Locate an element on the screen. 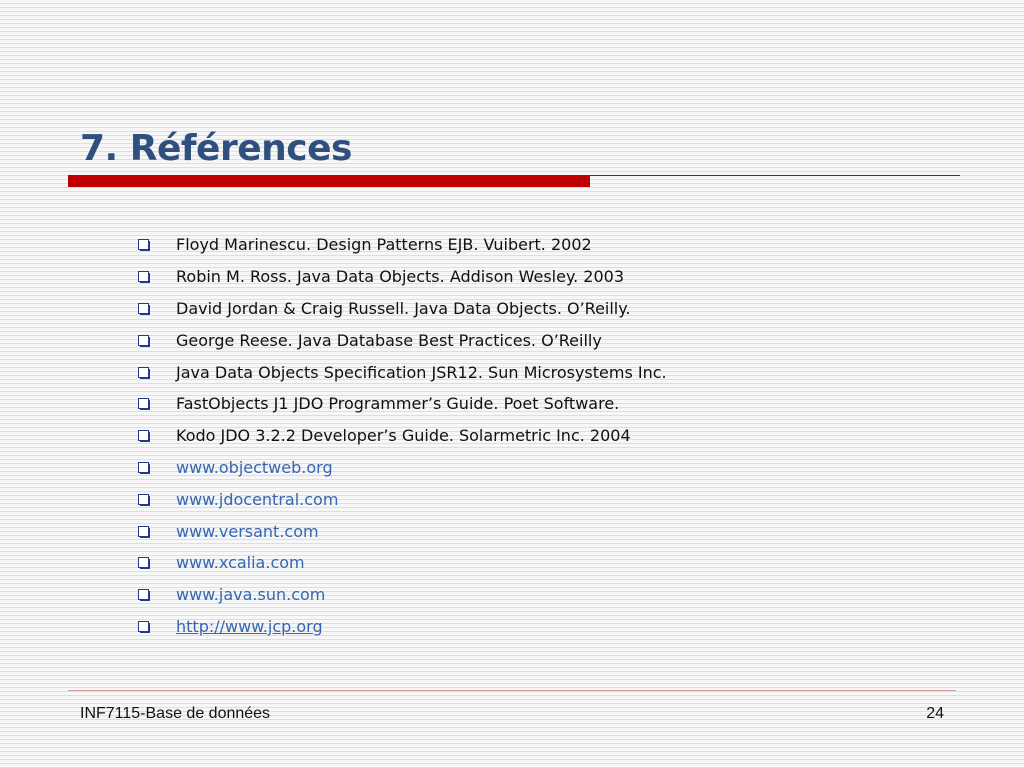 The width and height of the screenshot is (1024, 768). reference-link: www.objectweb.org is located at coordinates (254, 467).